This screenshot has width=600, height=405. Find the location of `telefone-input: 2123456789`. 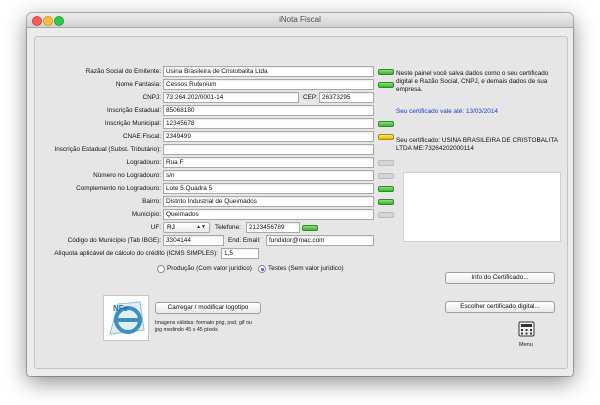

telefone-input: 2123456789 is located at coordinates (273, 227).